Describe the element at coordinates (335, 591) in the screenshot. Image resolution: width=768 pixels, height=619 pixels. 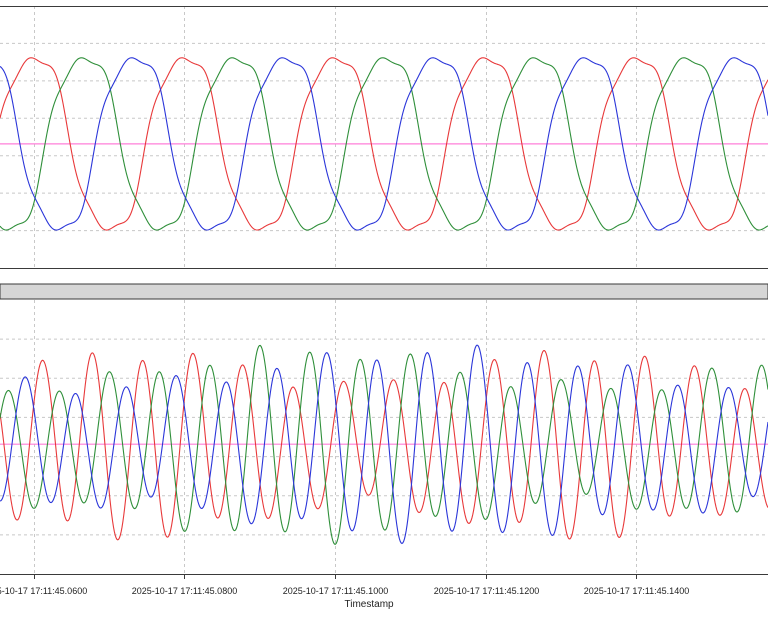
I see `x-tick-label: 2025-10-17 17:11:45.1000` at that location.